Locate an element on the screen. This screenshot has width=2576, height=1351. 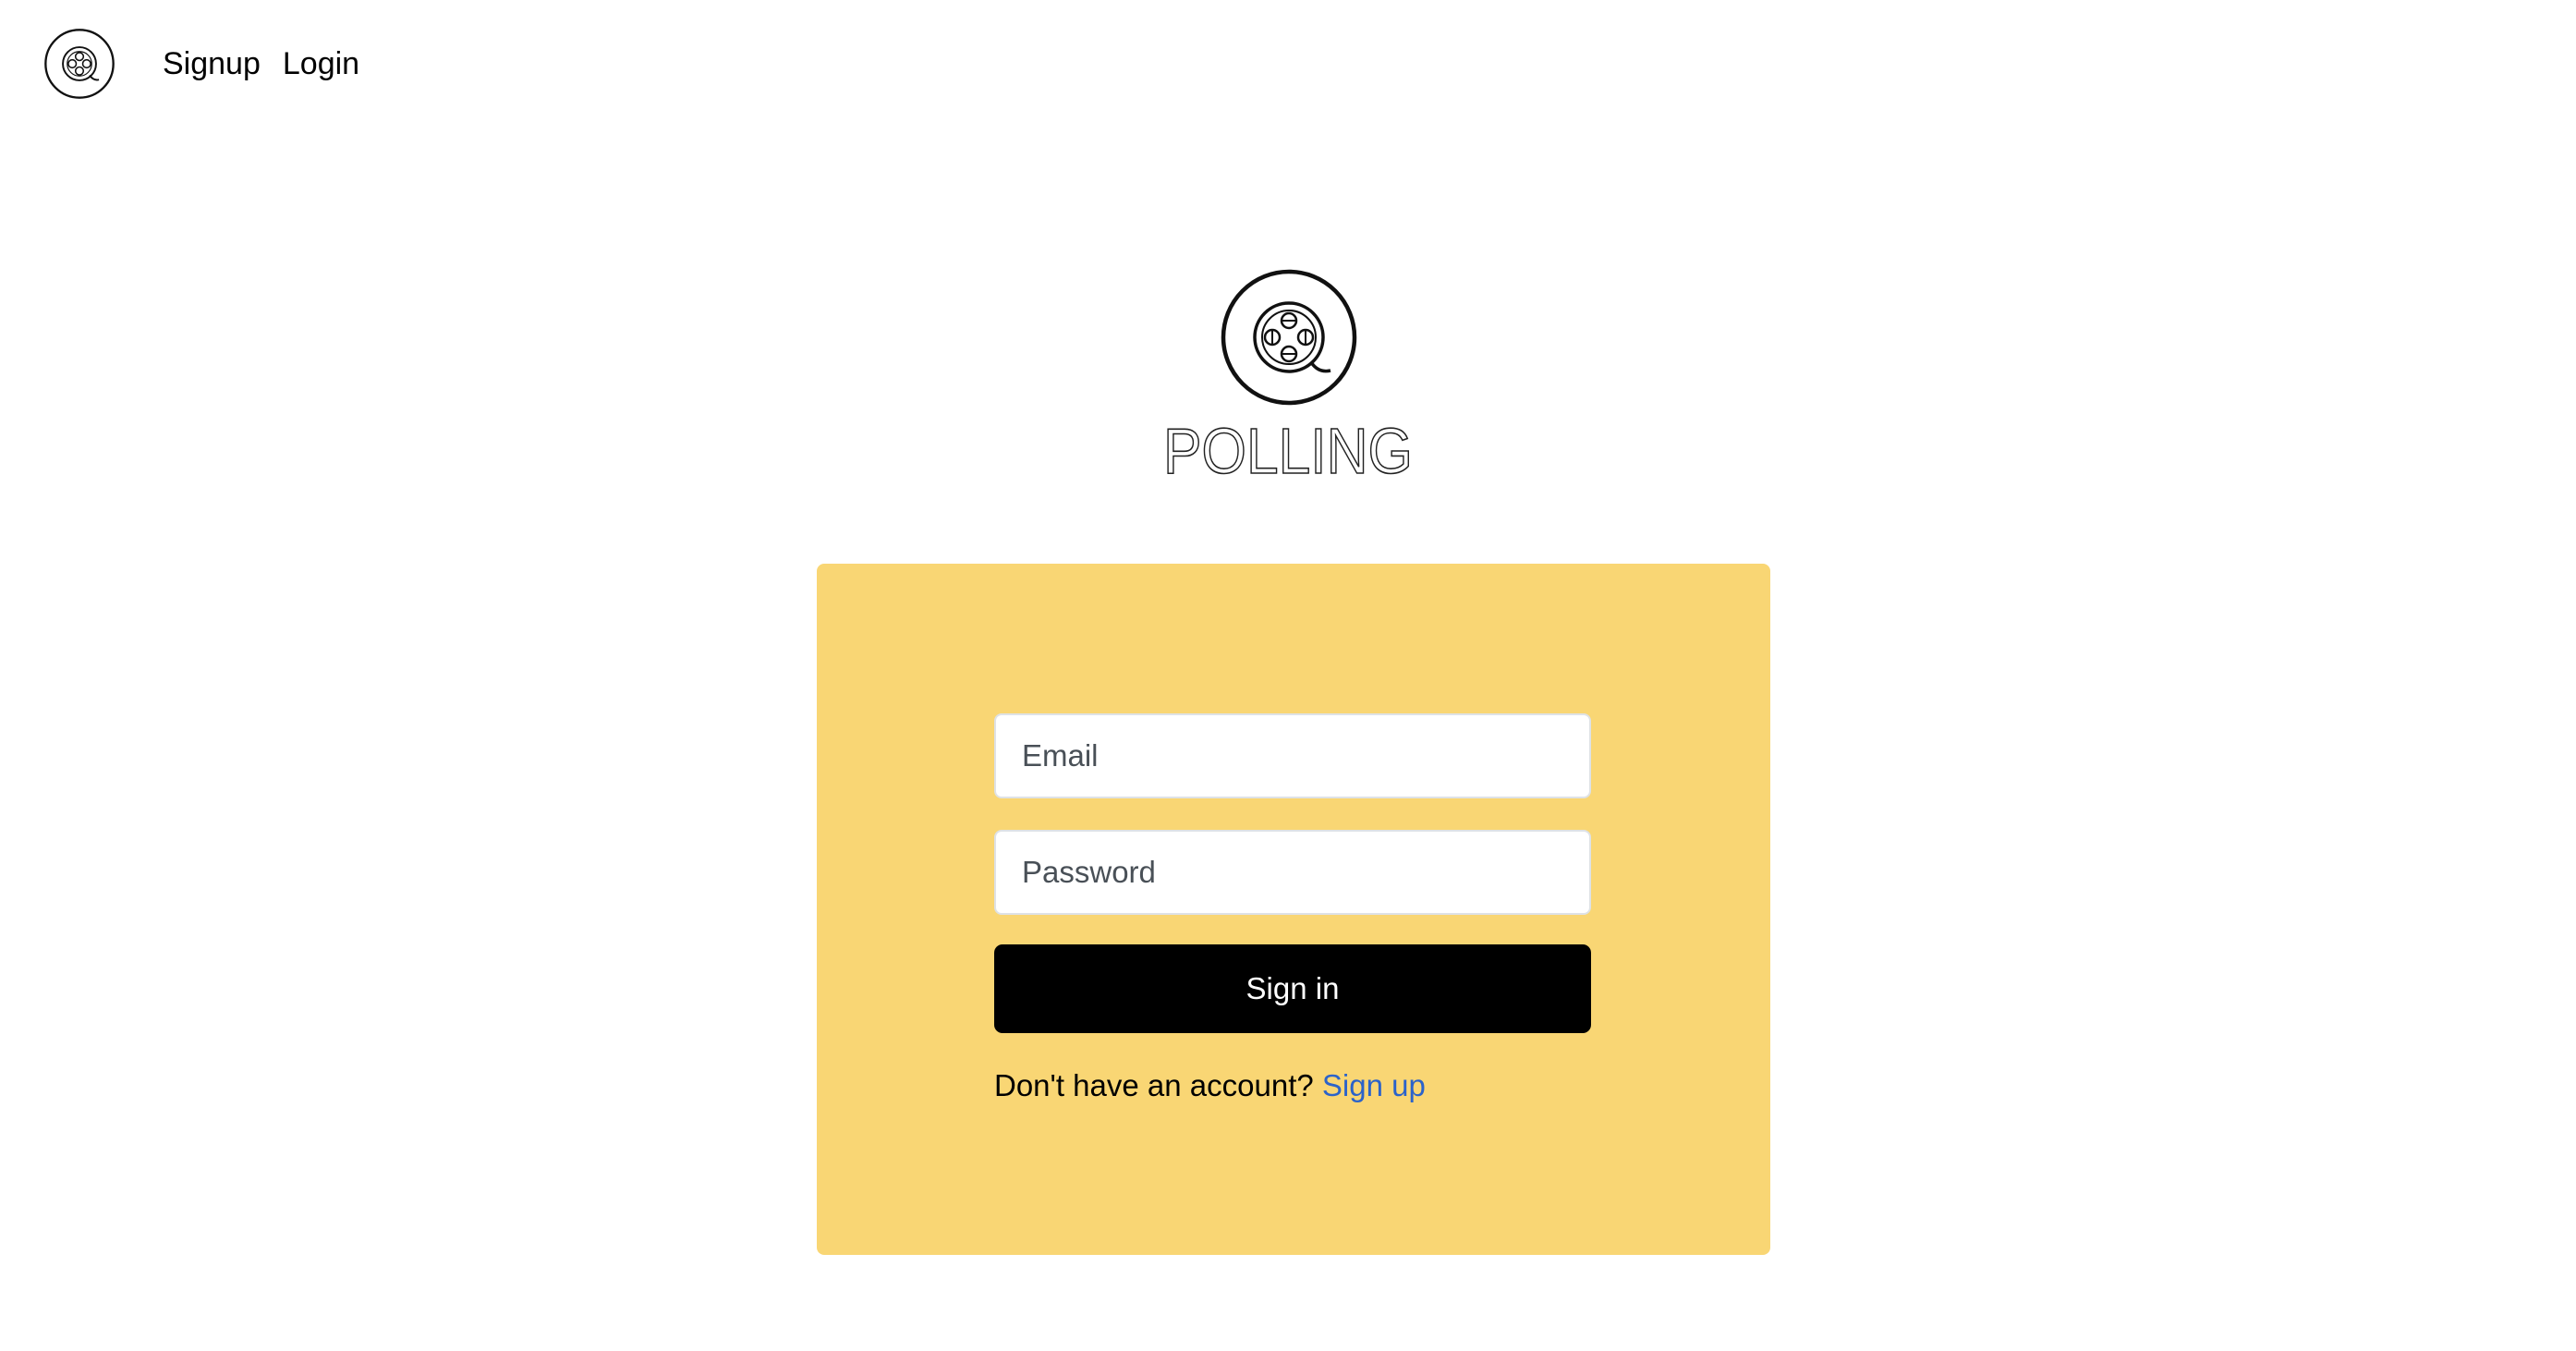
svg-text: POLLING is located at coordinates (1288, 449).